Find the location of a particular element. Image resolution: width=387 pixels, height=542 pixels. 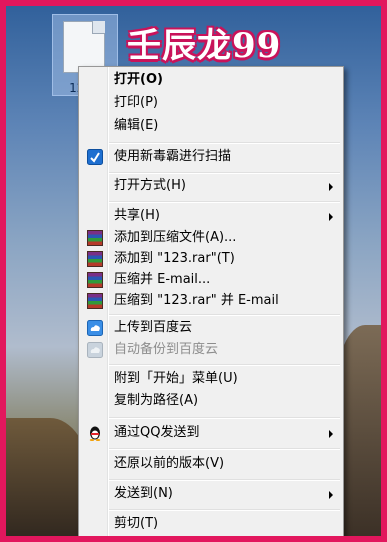

menu-item-send-via-qq: 通过QQ发送到 is located at coordinates (211, 433).